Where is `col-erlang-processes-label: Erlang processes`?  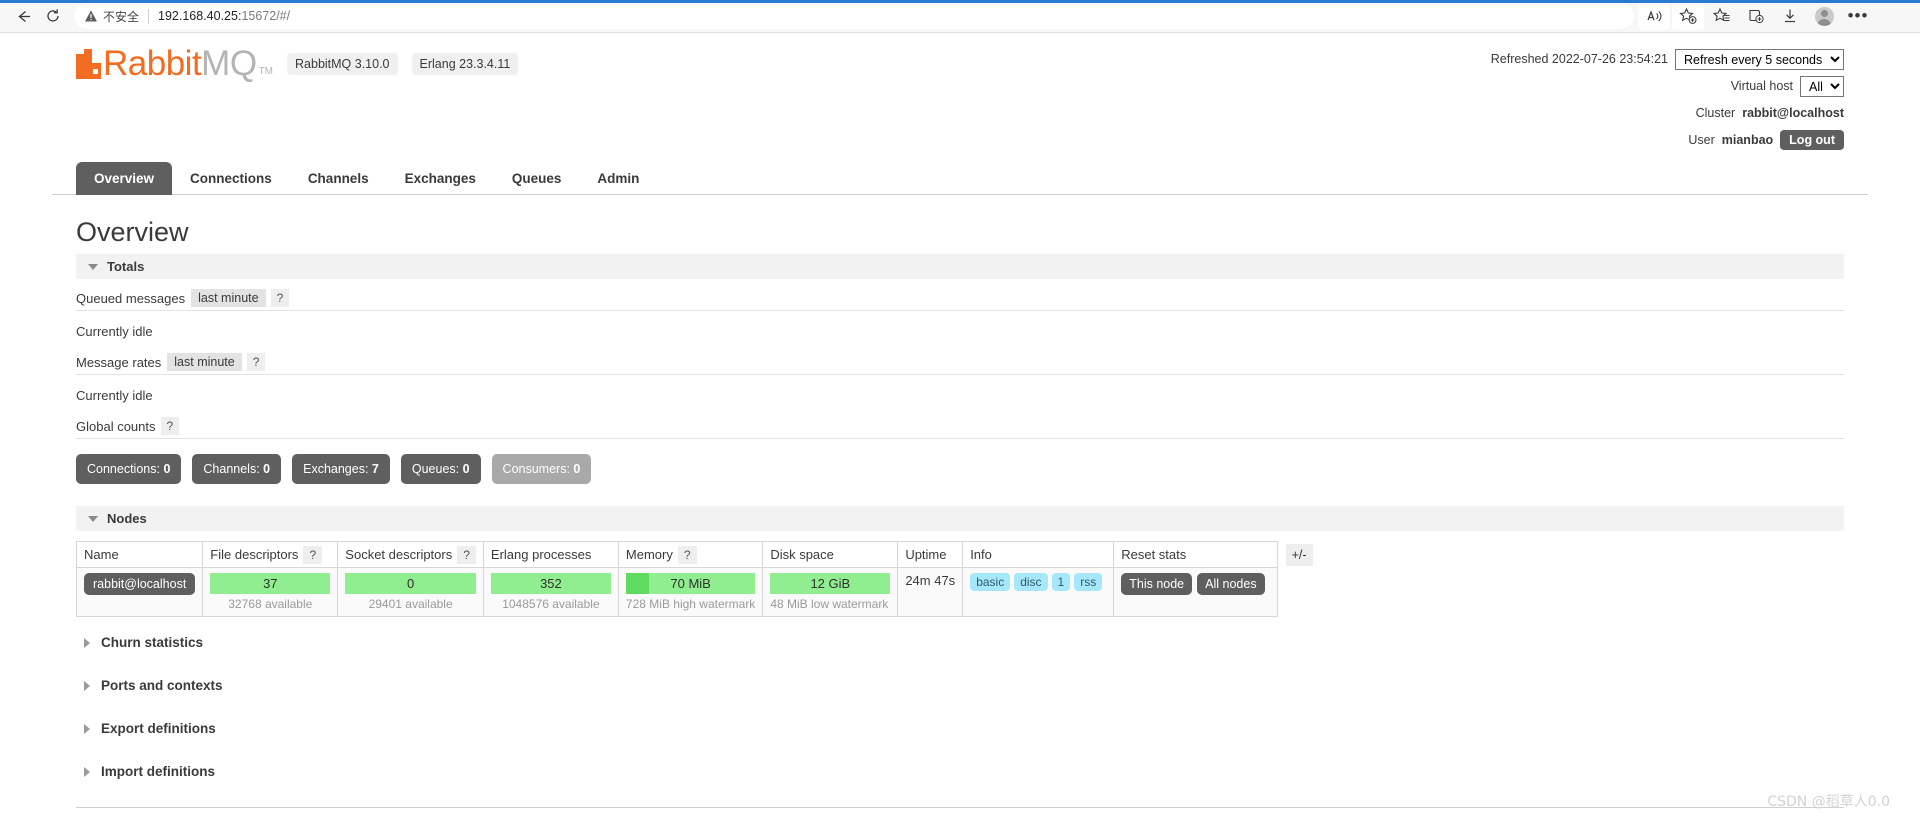
col-erlang-processes-label: Erlang processes is located at coordinates (541, 554).